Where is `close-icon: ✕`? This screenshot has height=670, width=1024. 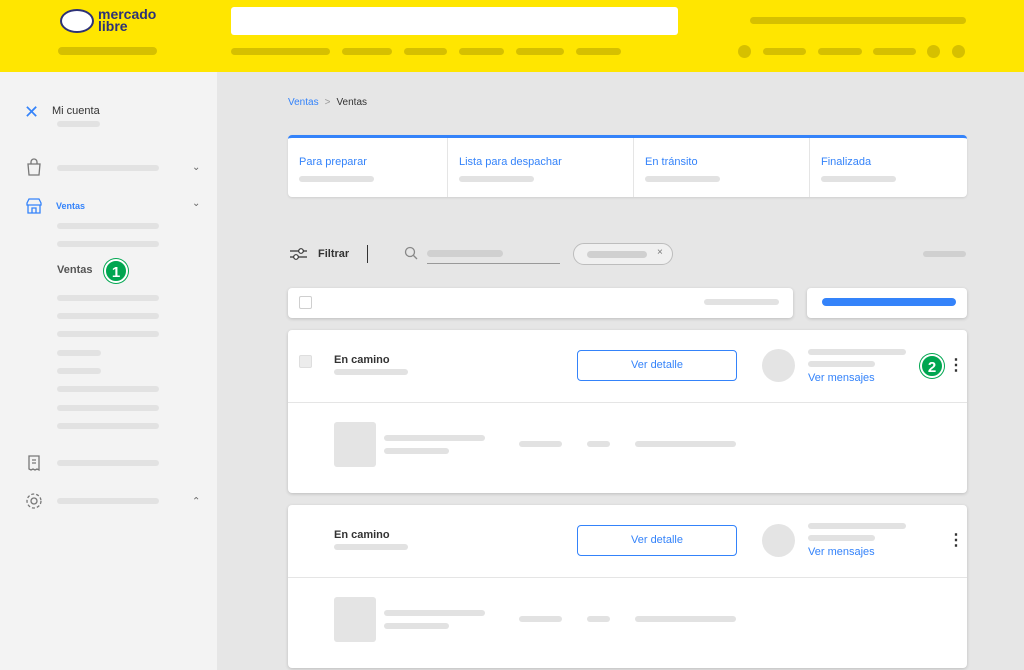
close-icon: ✕ is located at coordinates (31, 112).